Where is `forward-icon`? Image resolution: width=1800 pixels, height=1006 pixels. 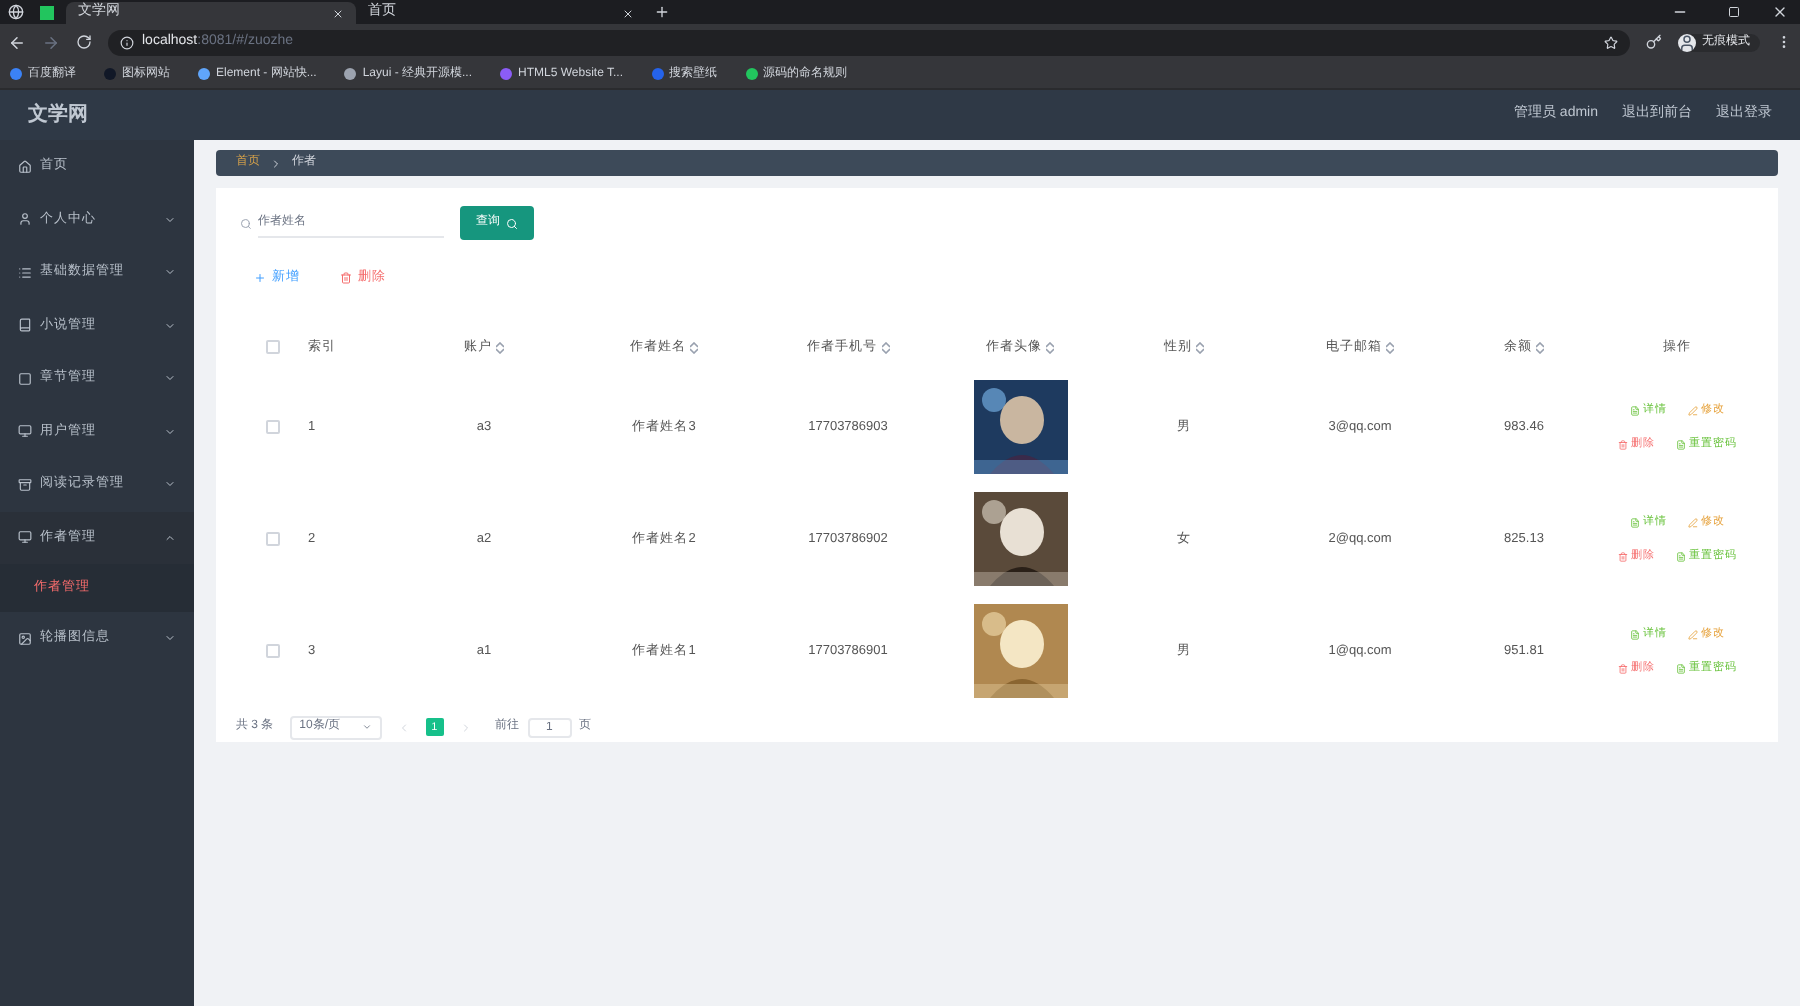 forward-icon is located at coordinates (51, 42).